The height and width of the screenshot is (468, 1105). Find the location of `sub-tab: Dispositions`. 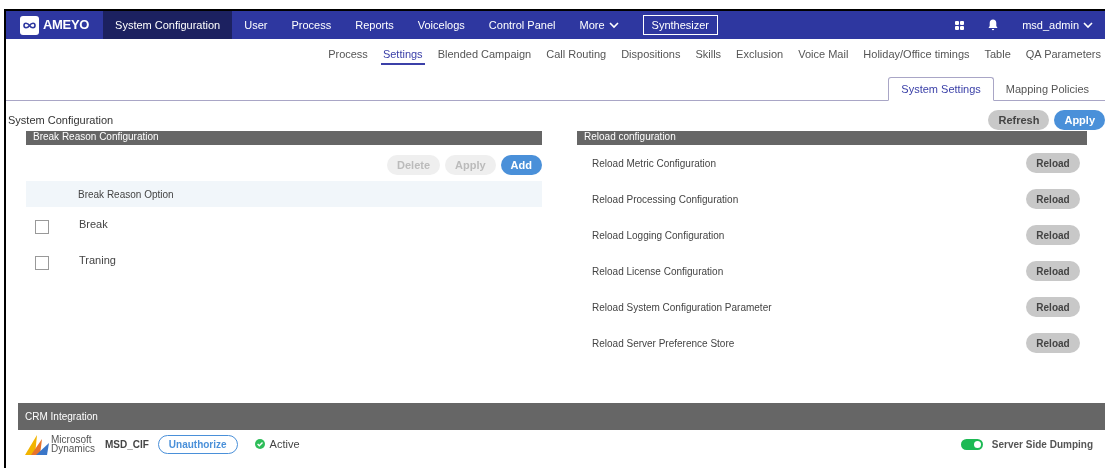

sub-tab: Dispositions is located at coordinates (651, 54).